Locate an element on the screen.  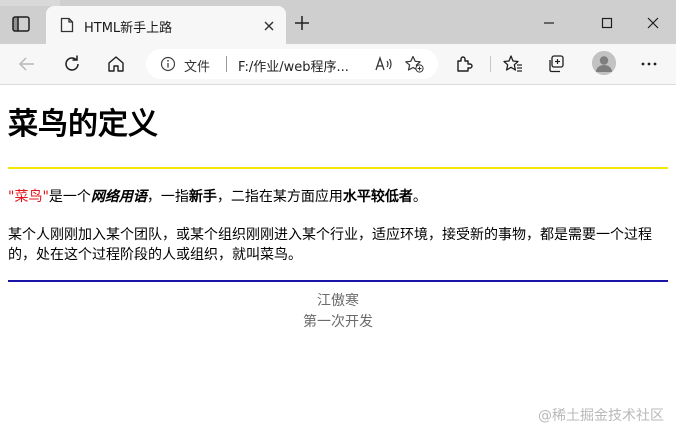
blue-divider is located at coordinates (338, 281).